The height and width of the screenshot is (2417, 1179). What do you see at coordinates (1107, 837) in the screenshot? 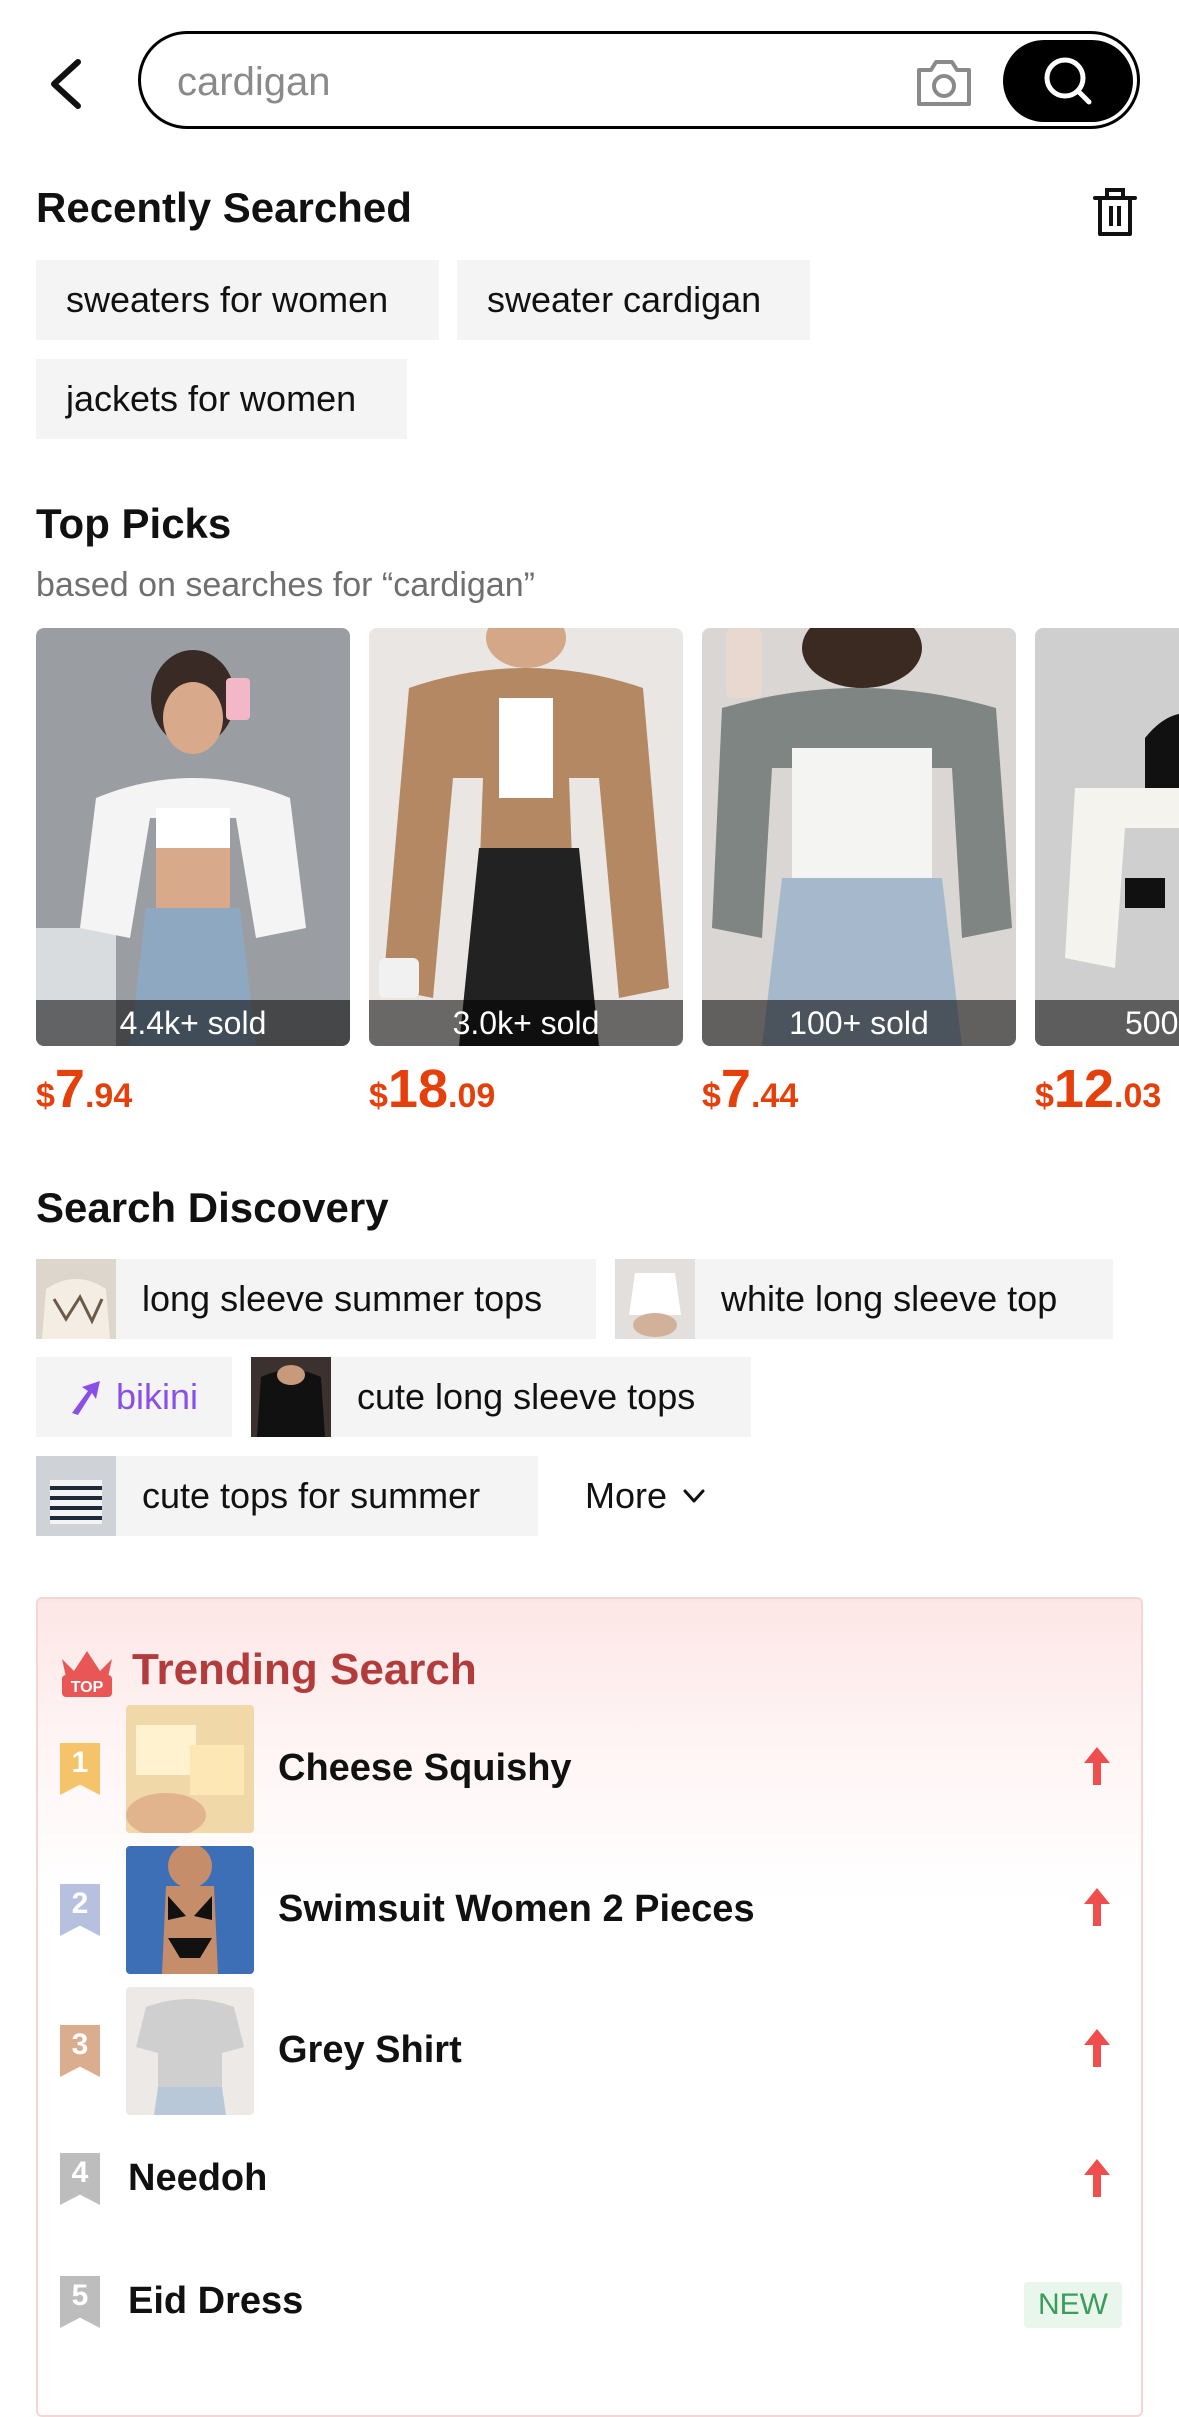
I see `product-image: 500` at bounding box center [1107, 837].